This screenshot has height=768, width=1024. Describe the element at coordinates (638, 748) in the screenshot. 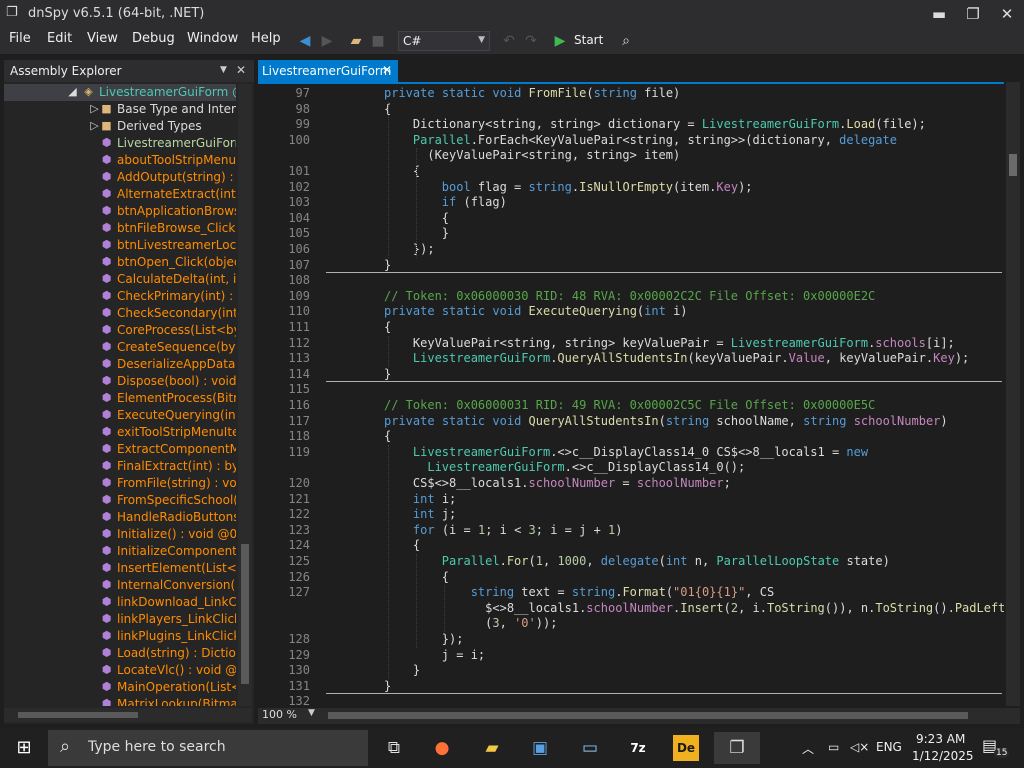

I see `7zip-icon: 7z` at that location.